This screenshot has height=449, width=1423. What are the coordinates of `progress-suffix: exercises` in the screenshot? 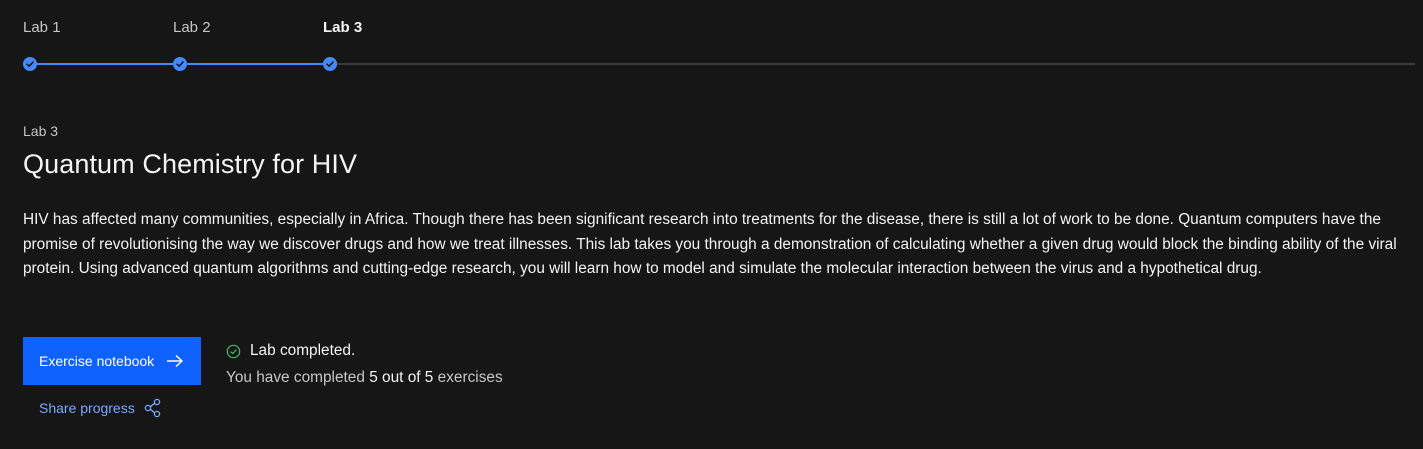 It's located at (470, 377).